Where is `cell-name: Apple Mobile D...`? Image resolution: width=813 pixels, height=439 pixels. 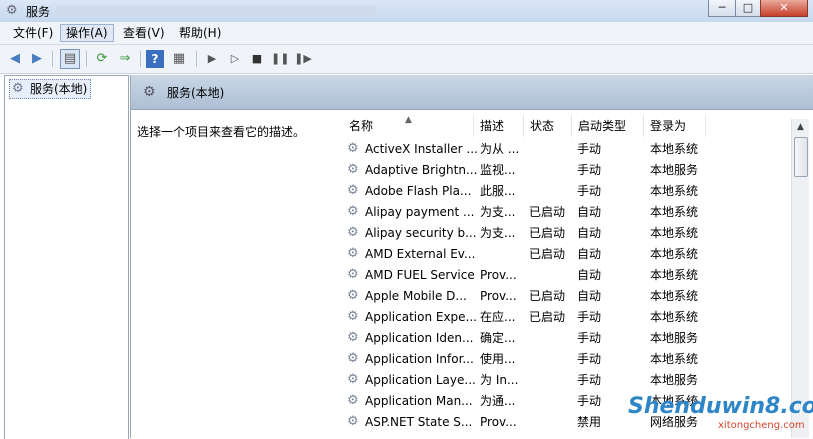 cell-name: Apple Mobile D... is located at coordinates (416, 296).